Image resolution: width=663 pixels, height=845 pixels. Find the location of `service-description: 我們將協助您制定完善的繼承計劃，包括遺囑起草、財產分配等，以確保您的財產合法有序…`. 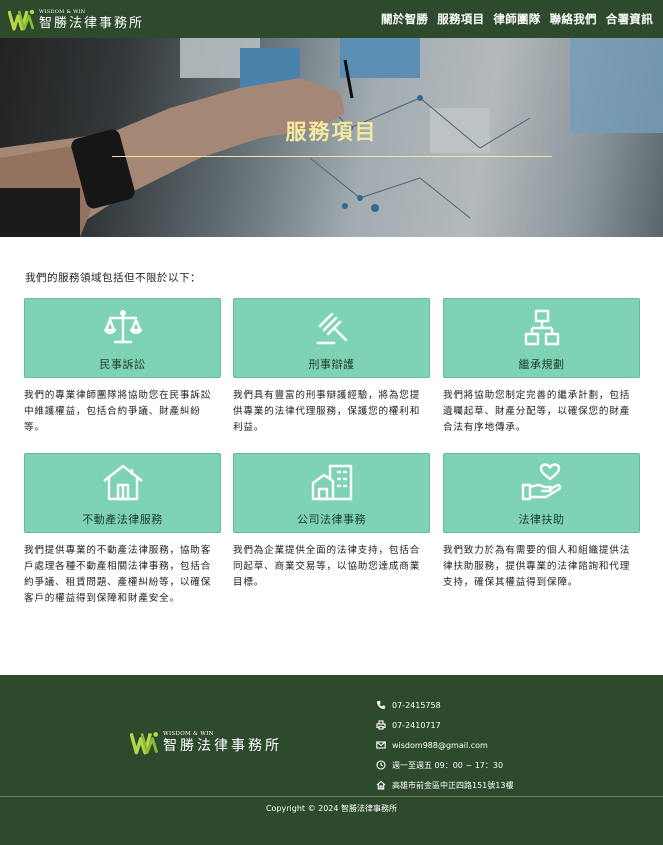

service-description: 我們將協助您制定完善的繼承計劃，包括遺囑起草、財產分配等，以確保您的財產合法有序… is located at coordinates (537, 411).